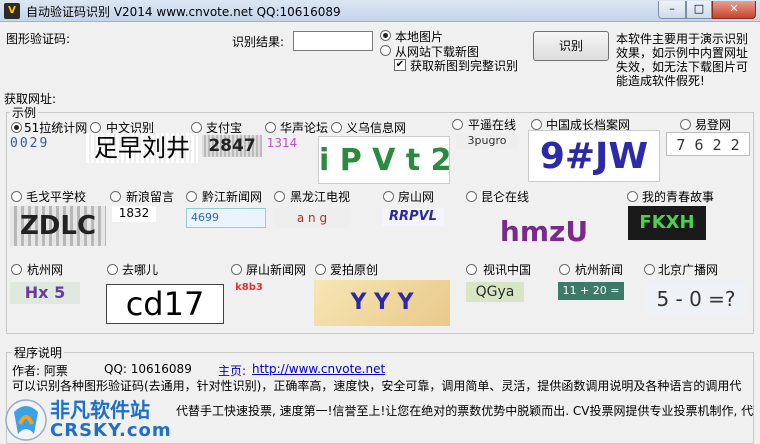 The width and height of the screenshot is (760, 444). What do you see at coordinates (382, 303) in the screenshot?
I see `captcha-image: Y Y Y` at bounding box center [382, 303].